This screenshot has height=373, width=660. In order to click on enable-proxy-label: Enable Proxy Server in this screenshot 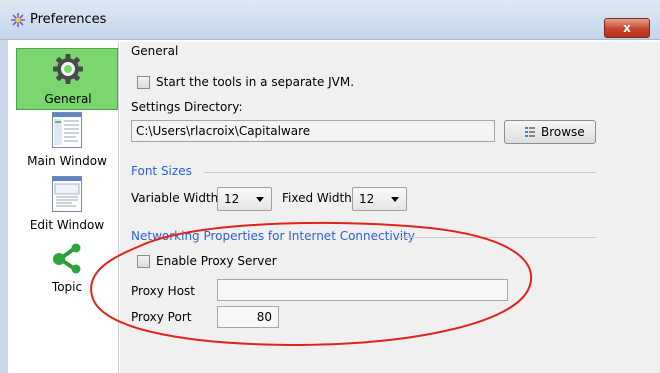, I will do `click(216, 261)`.